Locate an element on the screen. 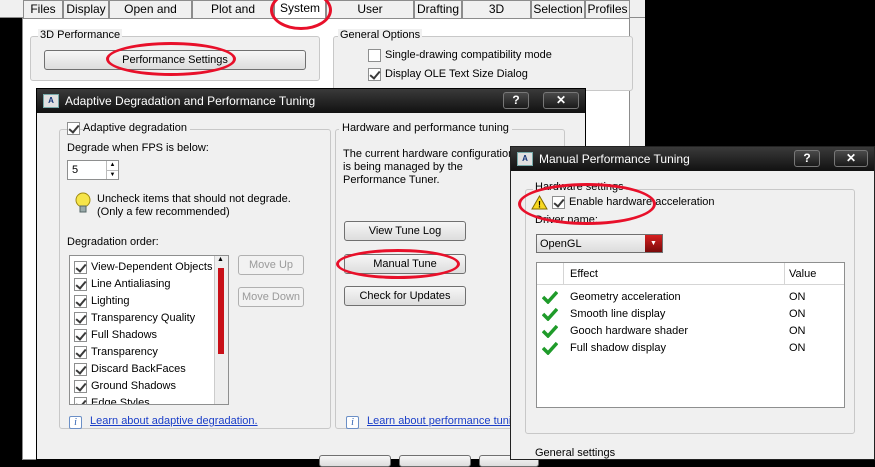  tab-drafting: Drafting is located at coordinates (438, 9).